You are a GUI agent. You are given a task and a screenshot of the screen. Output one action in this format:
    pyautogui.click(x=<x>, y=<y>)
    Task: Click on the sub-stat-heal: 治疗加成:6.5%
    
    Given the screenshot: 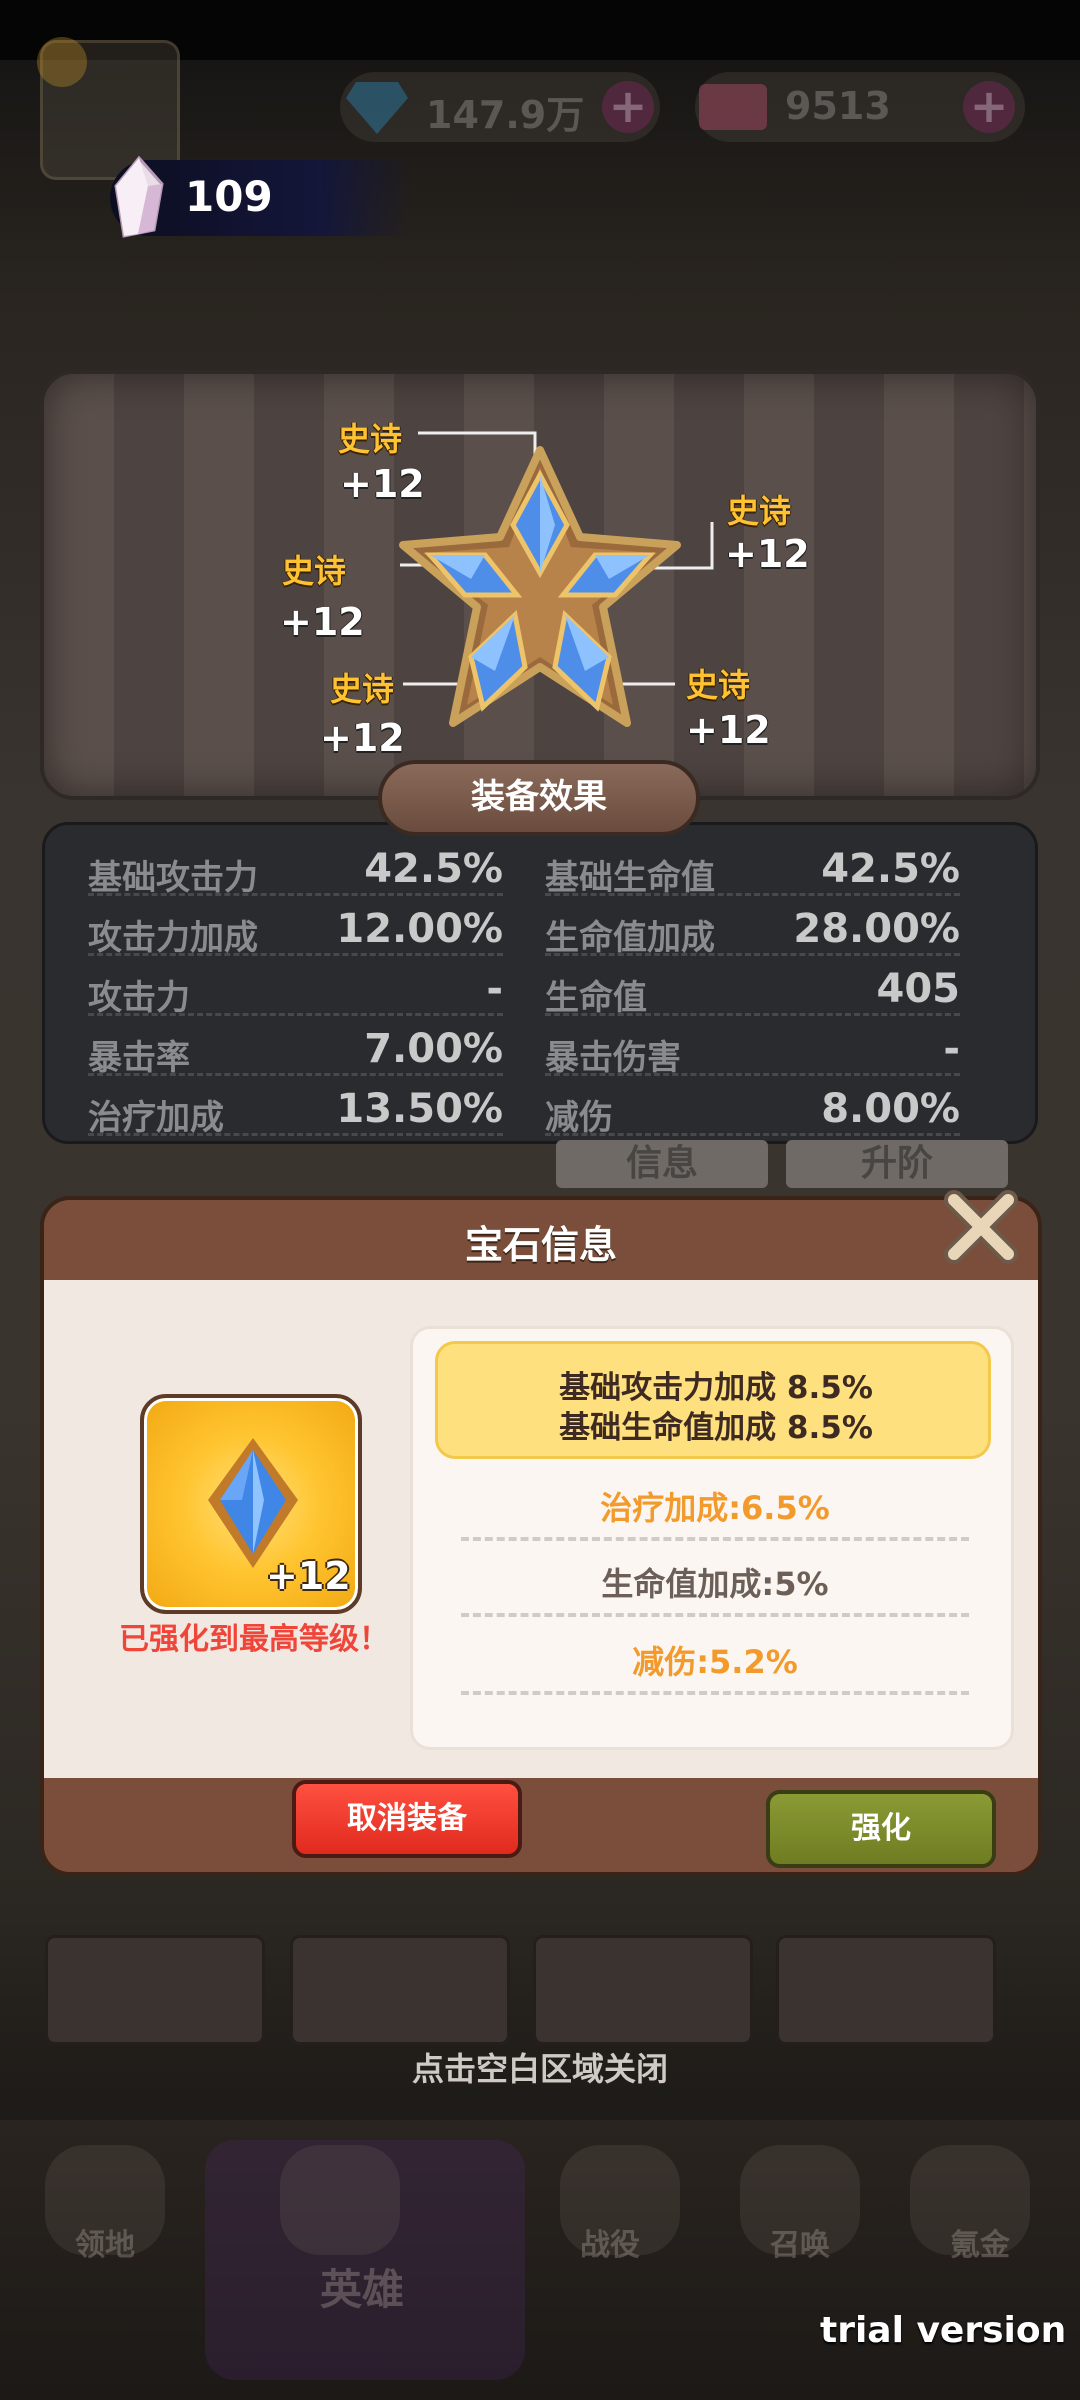 What is the action you would take?
    pyautogui.click(x=715, y=1508)
    